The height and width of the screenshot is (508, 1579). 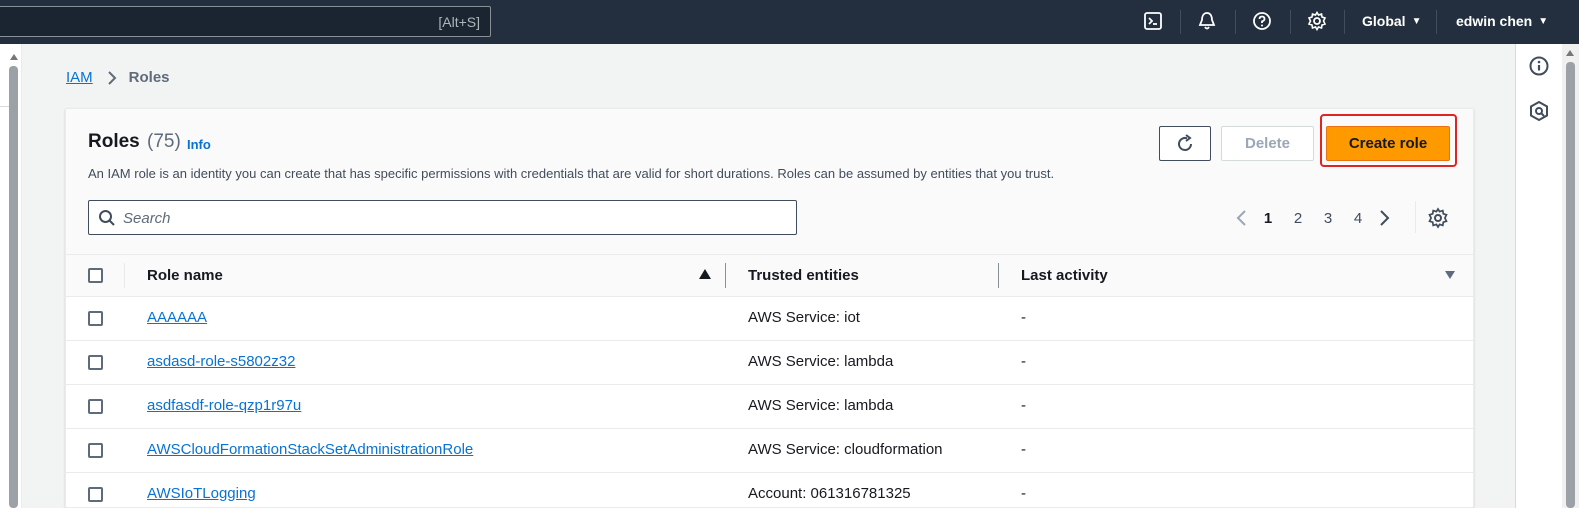 What do you see at coordinates (114, 141) in the screenshot?
I see `title-text: Roles` at bounding box center [114, 141].